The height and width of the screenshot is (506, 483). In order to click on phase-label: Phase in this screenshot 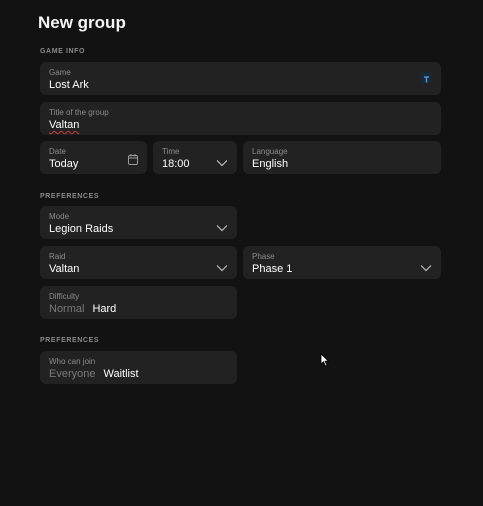, I will do `click(263, 256)`.